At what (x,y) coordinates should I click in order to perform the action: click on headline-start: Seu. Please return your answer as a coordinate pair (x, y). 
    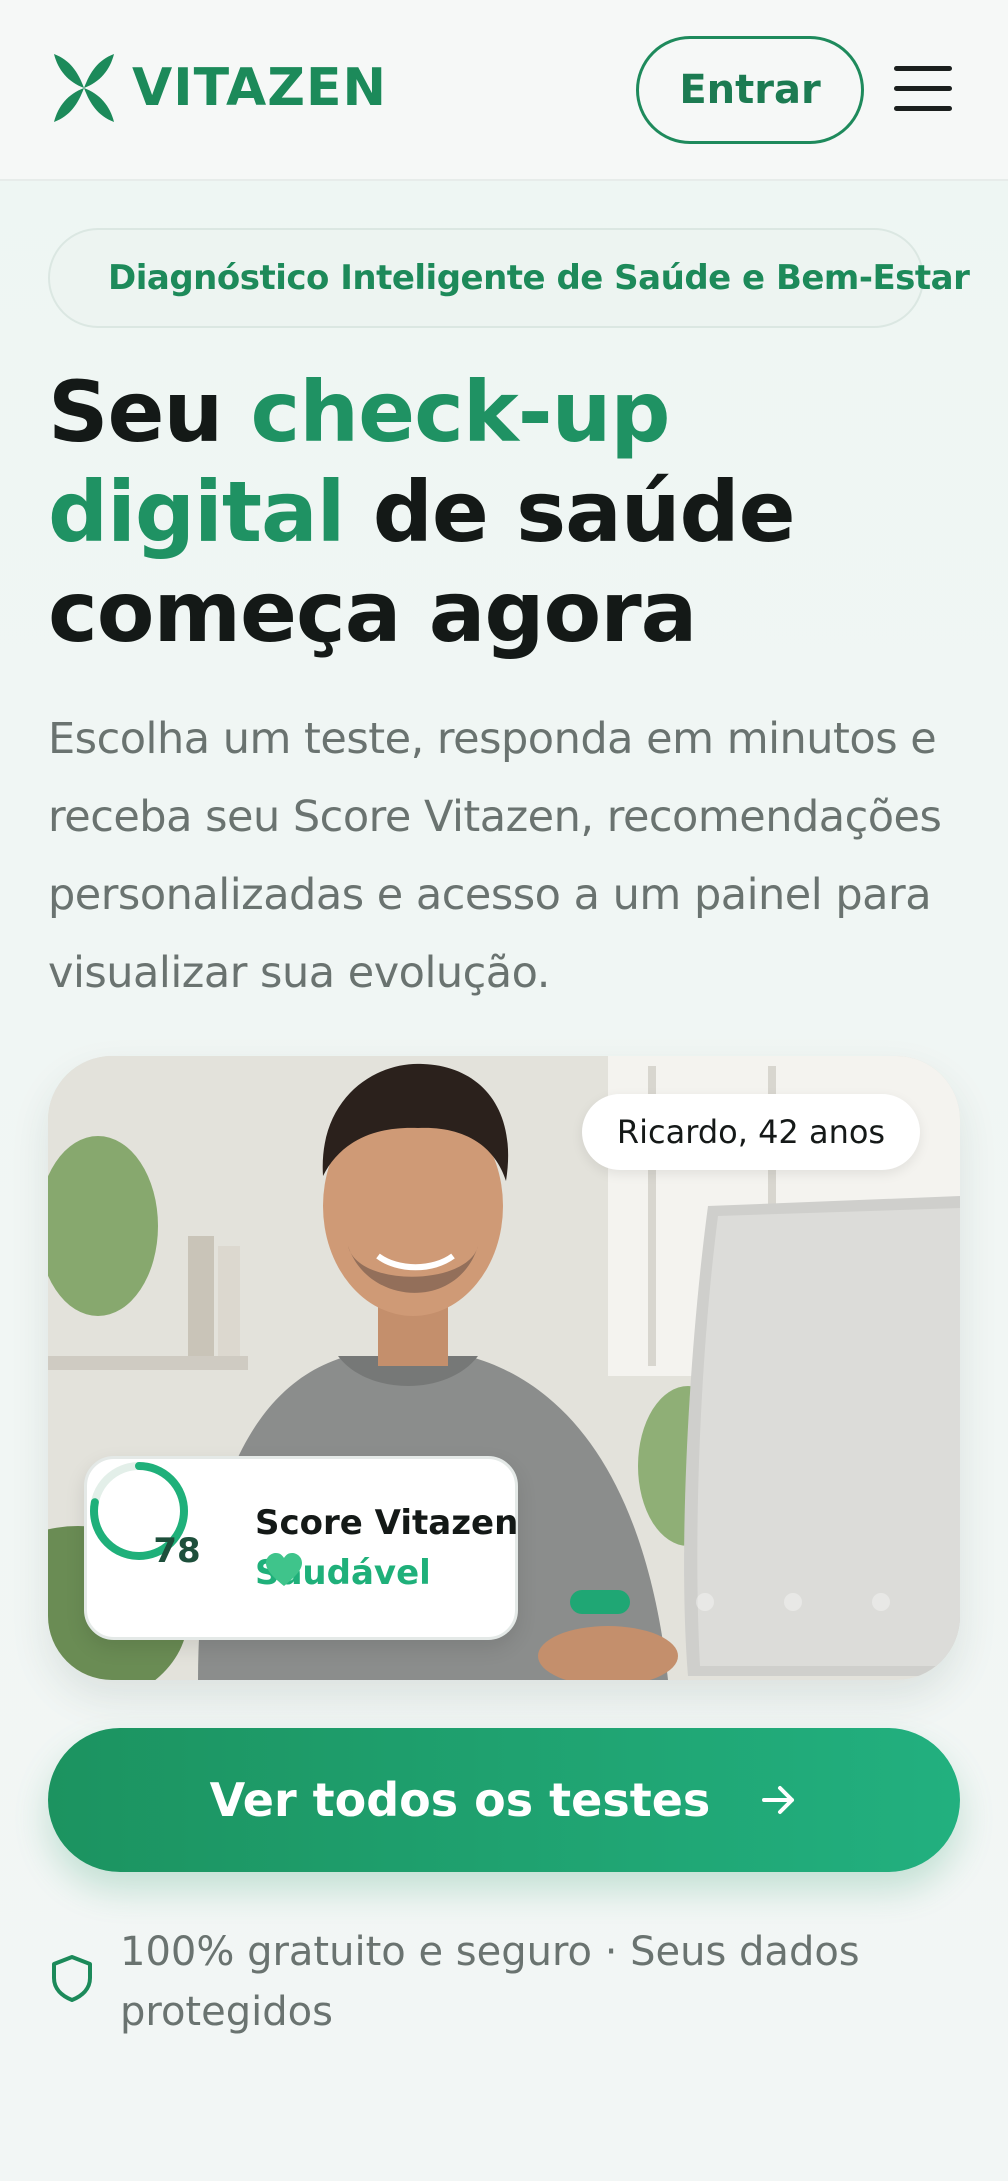
    Looking at the image, I should click on (149, 412).